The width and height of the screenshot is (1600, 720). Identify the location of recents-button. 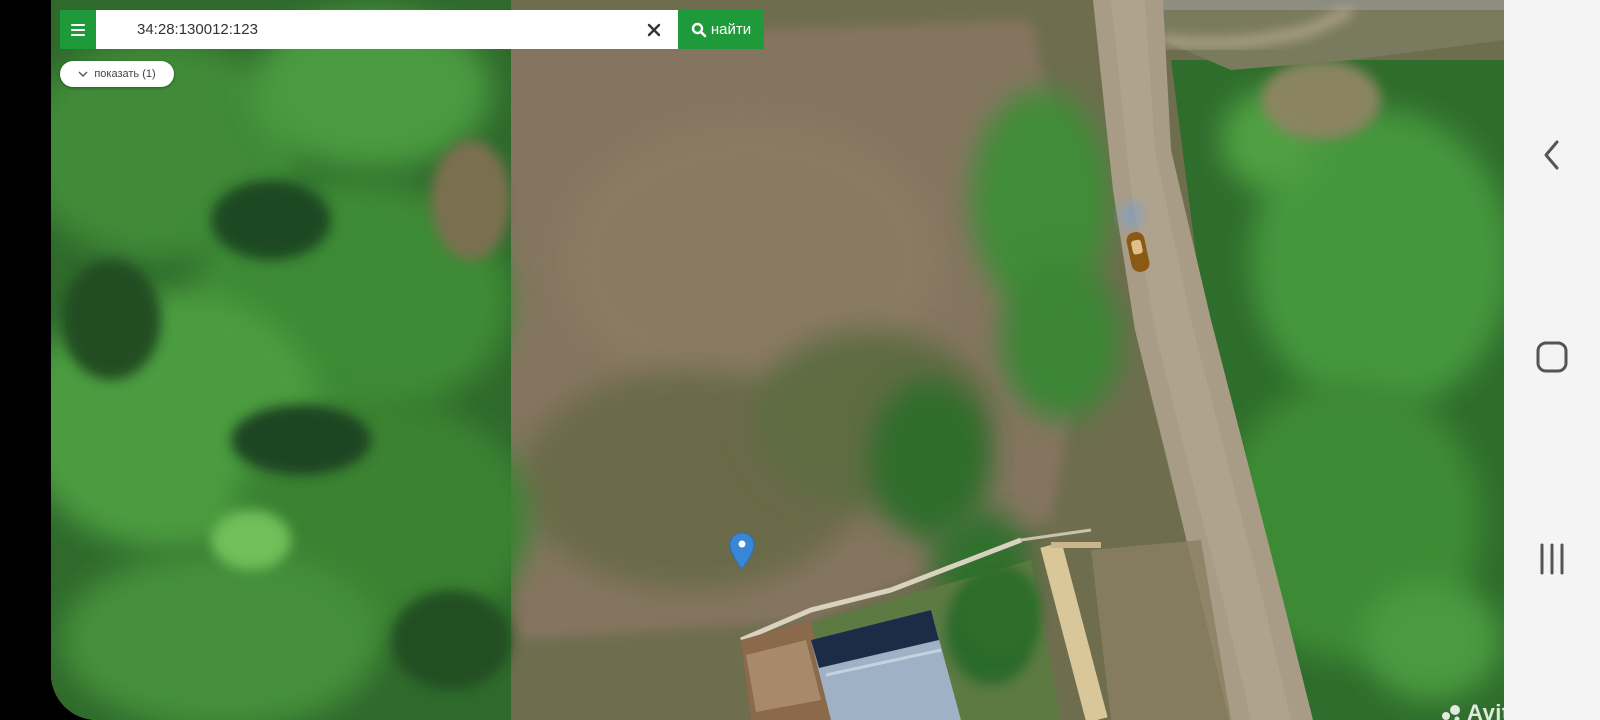
(1552, 559).